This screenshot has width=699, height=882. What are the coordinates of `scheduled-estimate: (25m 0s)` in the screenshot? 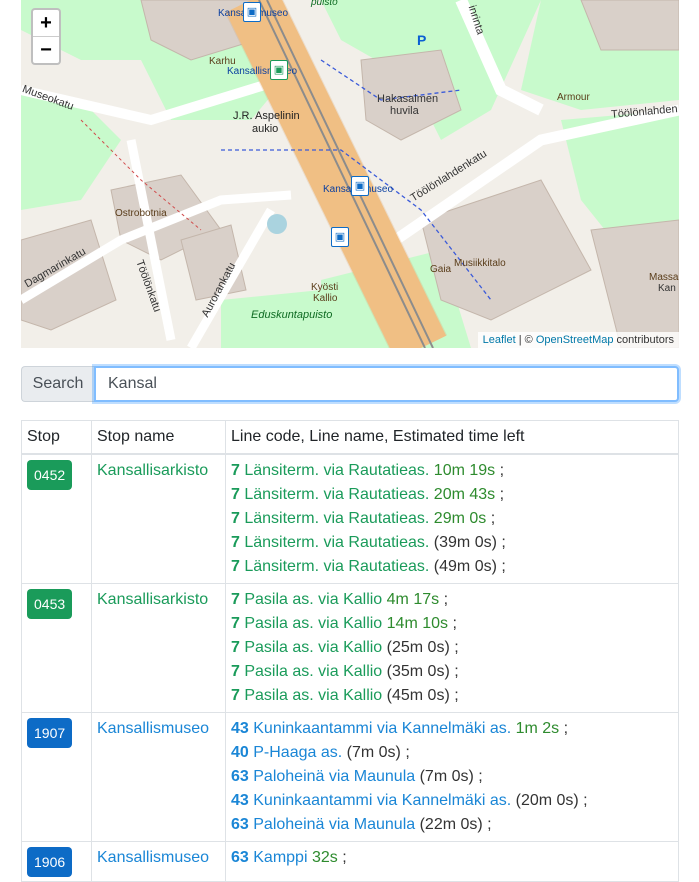 It's located at (418, 647).